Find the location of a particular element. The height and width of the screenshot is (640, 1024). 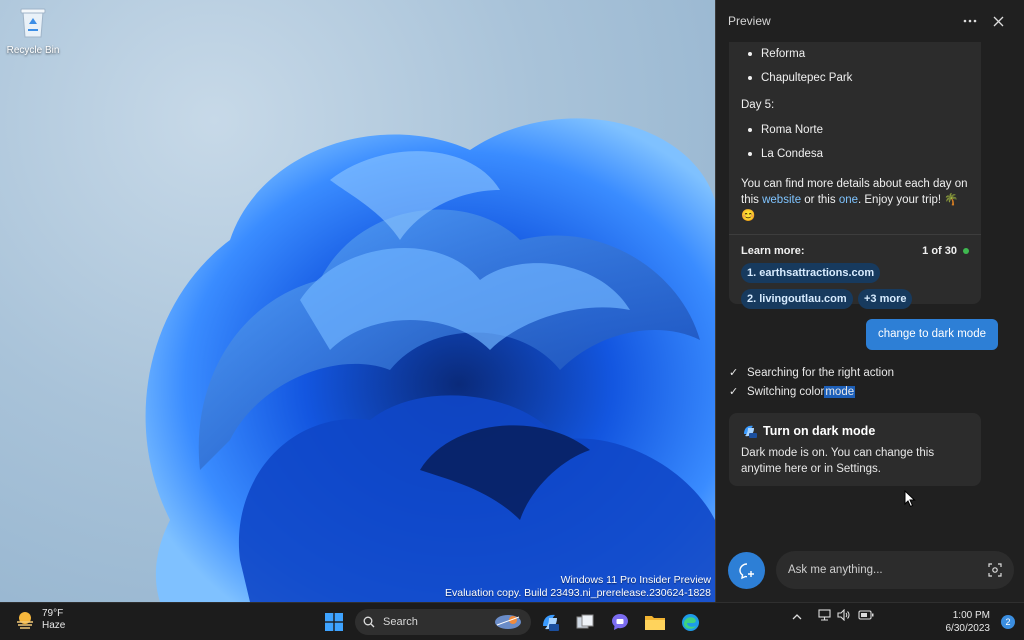

clock: 1:00 PM 6/30/2023 is located at coordinates (968, 622).